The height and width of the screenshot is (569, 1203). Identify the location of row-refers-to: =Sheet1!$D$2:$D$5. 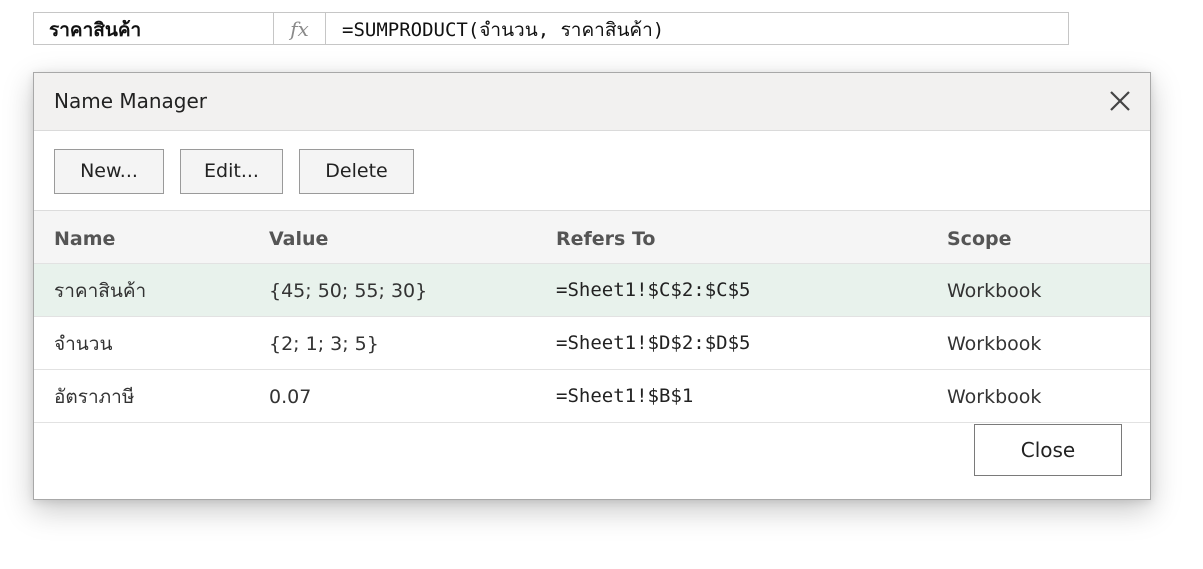
(653, 343).